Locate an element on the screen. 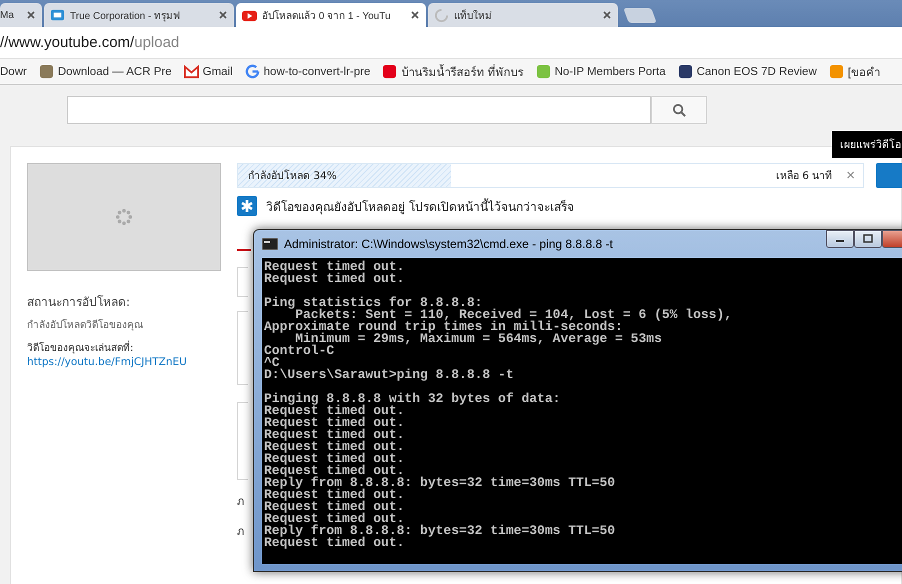  console-line: D:\Users\Sarawut>ping 8.8.8.8 -t is located at coordinates (389, 375).